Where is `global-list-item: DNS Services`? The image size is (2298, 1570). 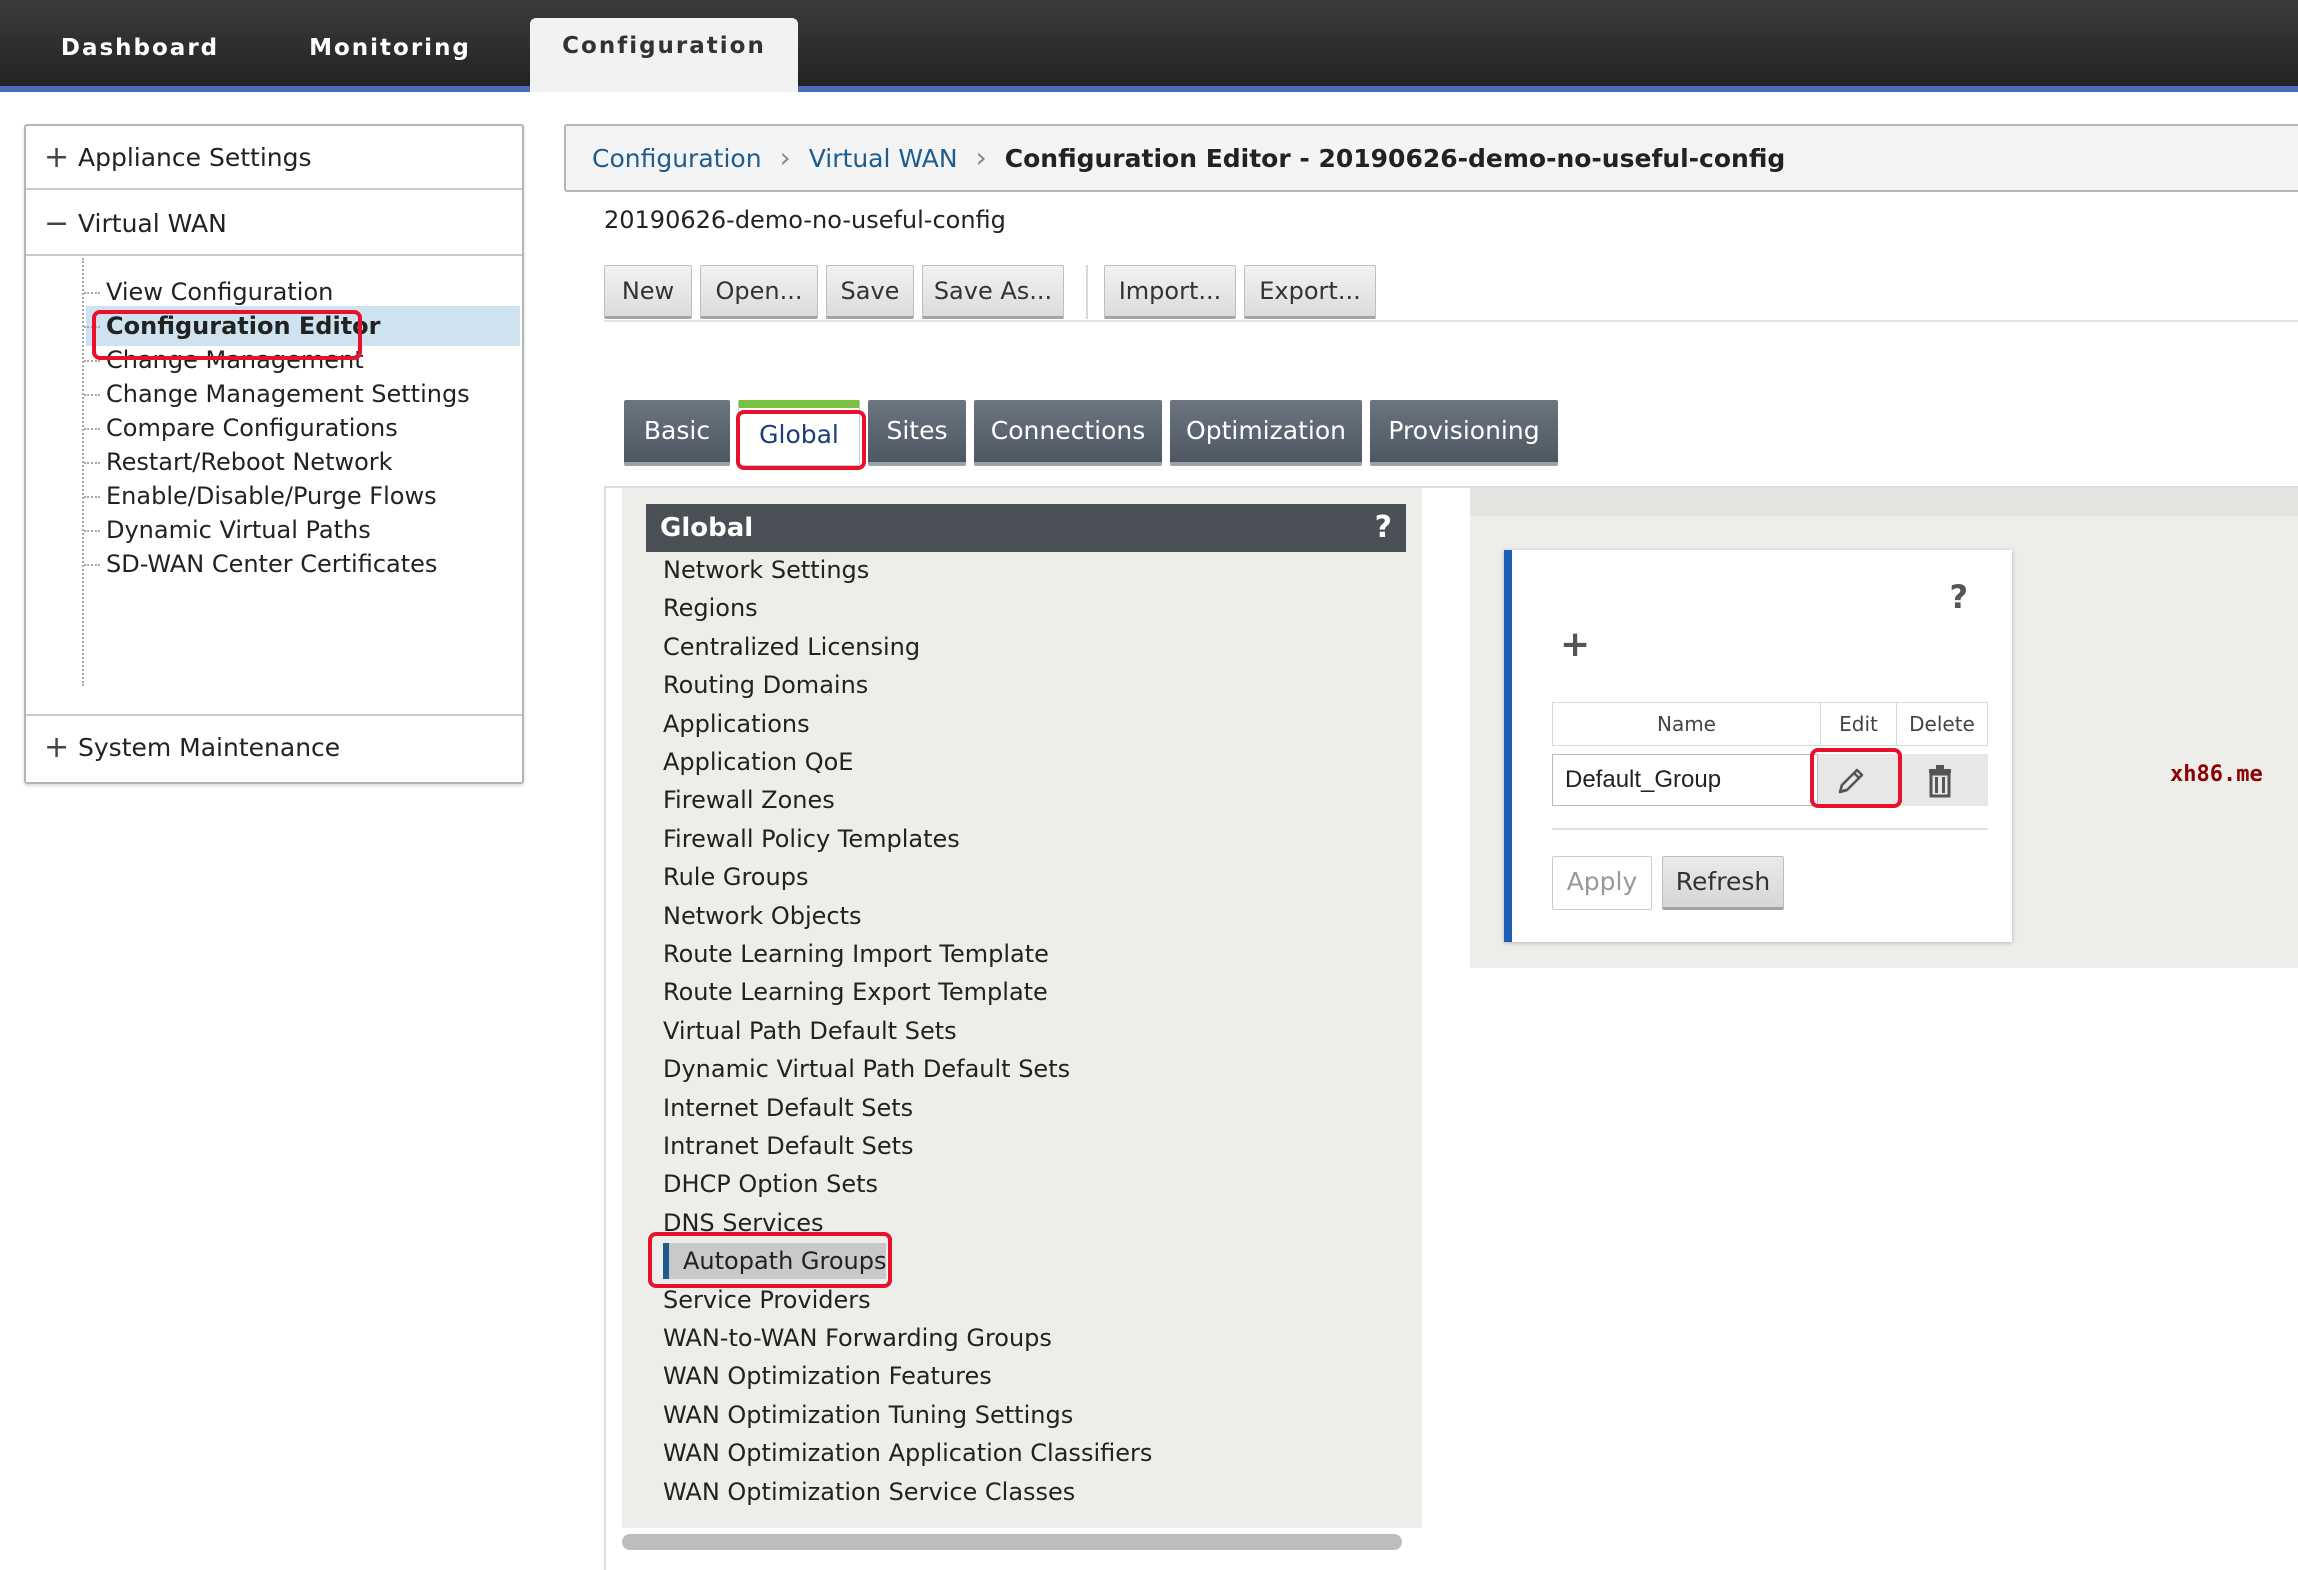 global-list-item: DNS Services is located at coordinates (743, 1223).